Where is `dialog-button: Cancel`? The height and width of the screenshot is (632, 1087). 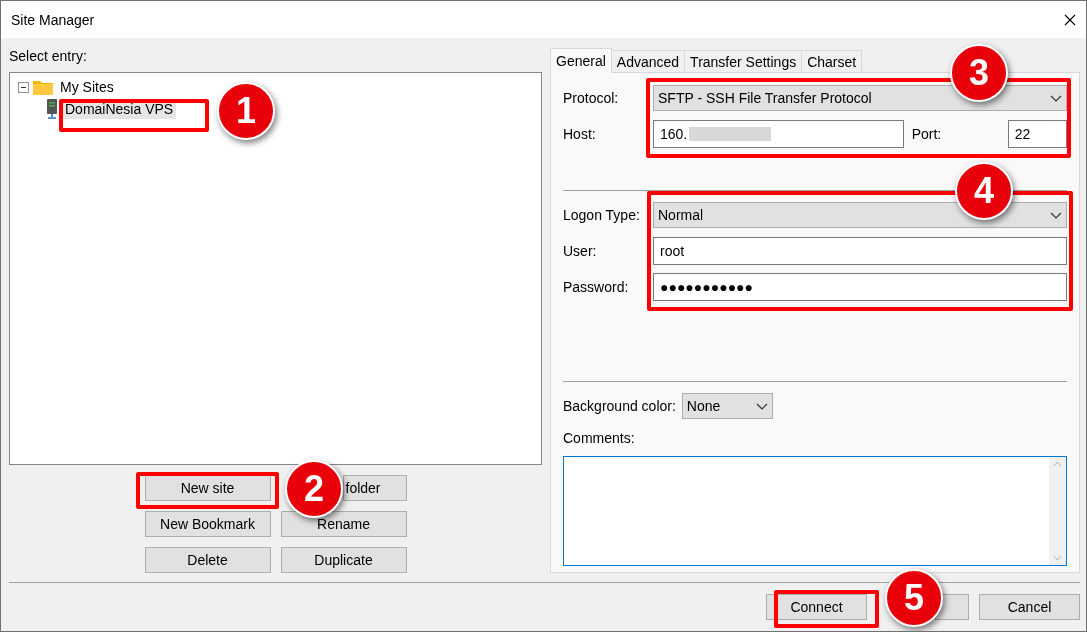 dialog-button: Cancel is located at coordinates (1029, 607).